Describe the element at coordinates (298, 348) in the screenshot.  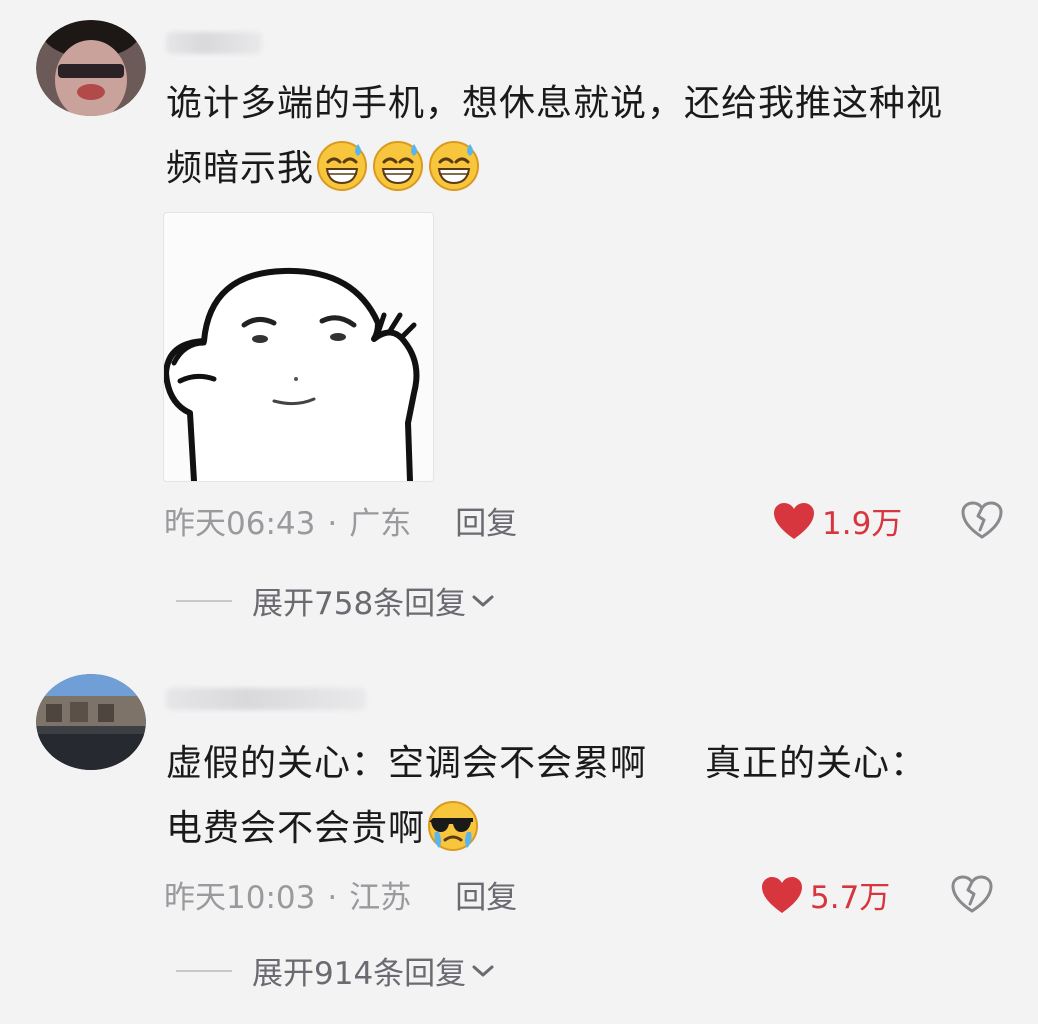
I see `cartoon-blob-sticker` at that location.